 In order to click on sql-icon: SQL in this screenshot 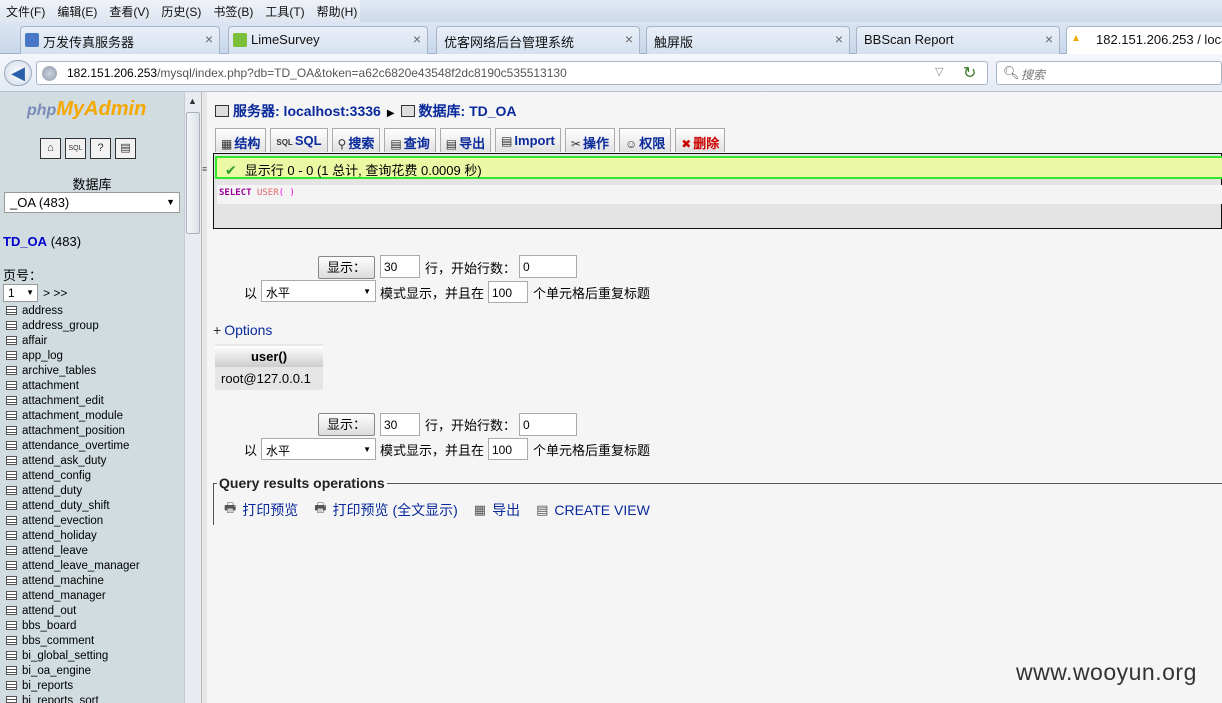, I will do `click(75, 148)`.